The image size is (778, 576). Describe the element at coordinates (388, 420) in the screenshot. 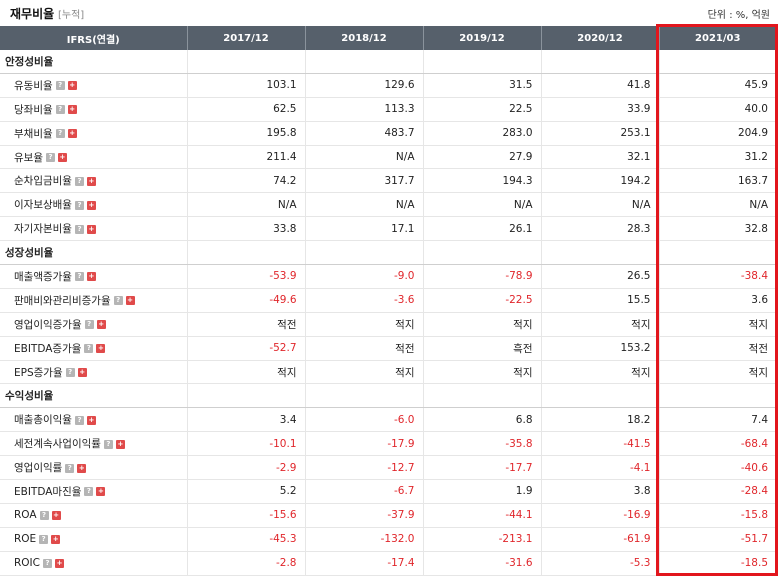

I see `table-row: 매출총이익율? +3.4 -6.0 6.8 18.2 7.4` at that location.